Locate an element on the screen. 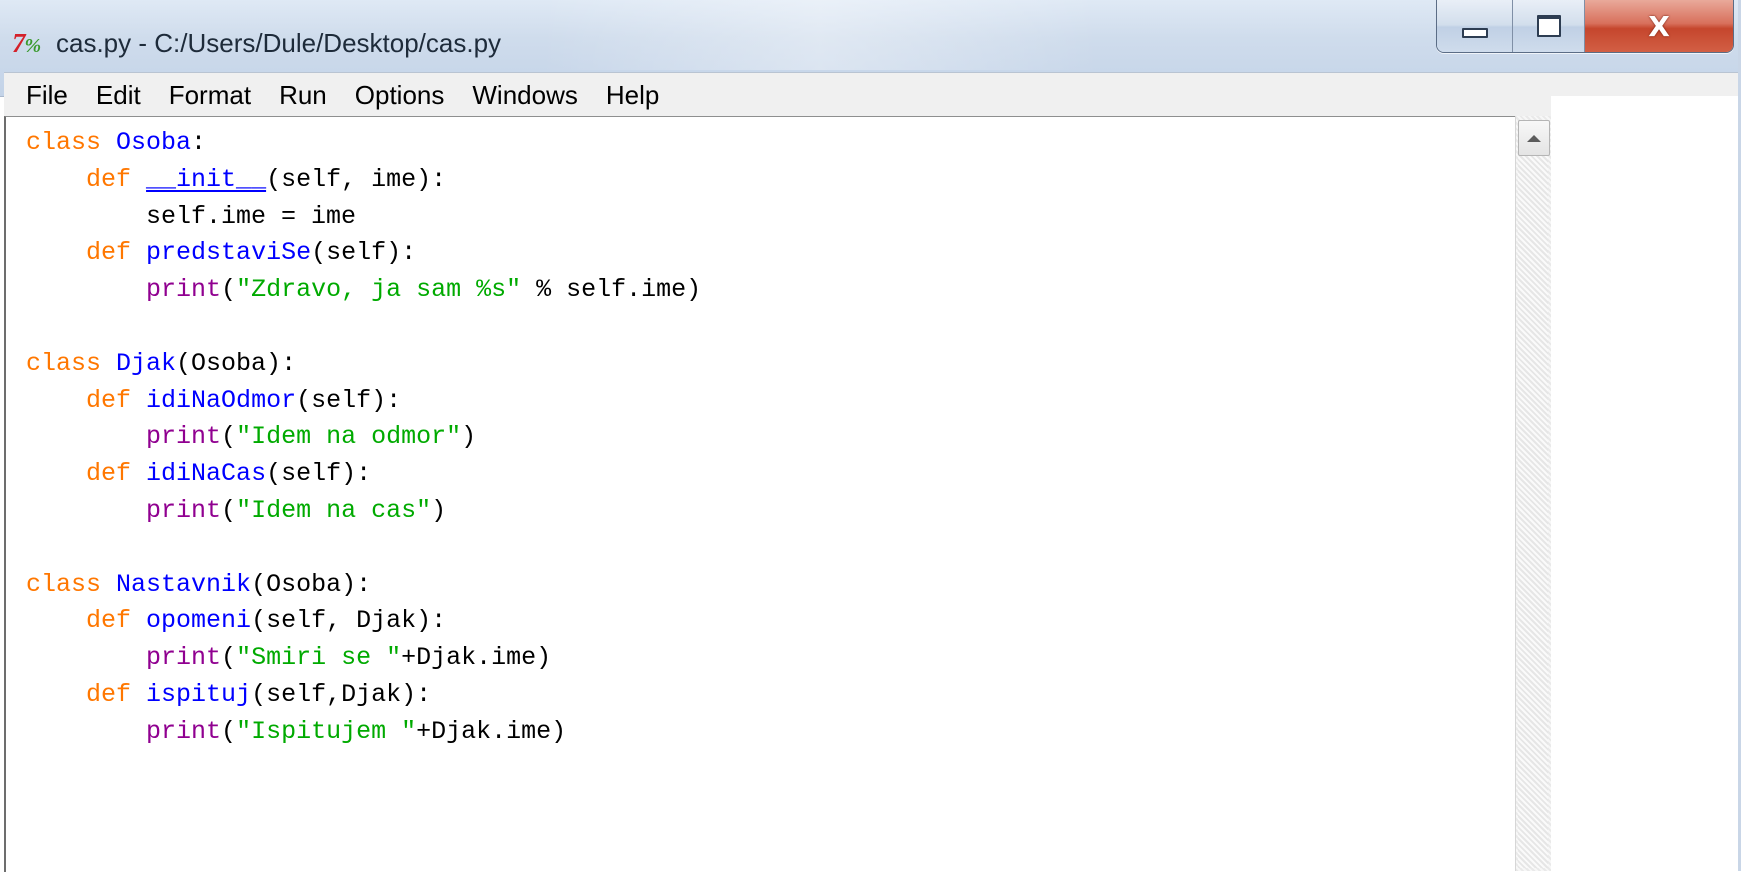  code-line: class Nastavnik(Osoba): is located at coordinates (198, 585).